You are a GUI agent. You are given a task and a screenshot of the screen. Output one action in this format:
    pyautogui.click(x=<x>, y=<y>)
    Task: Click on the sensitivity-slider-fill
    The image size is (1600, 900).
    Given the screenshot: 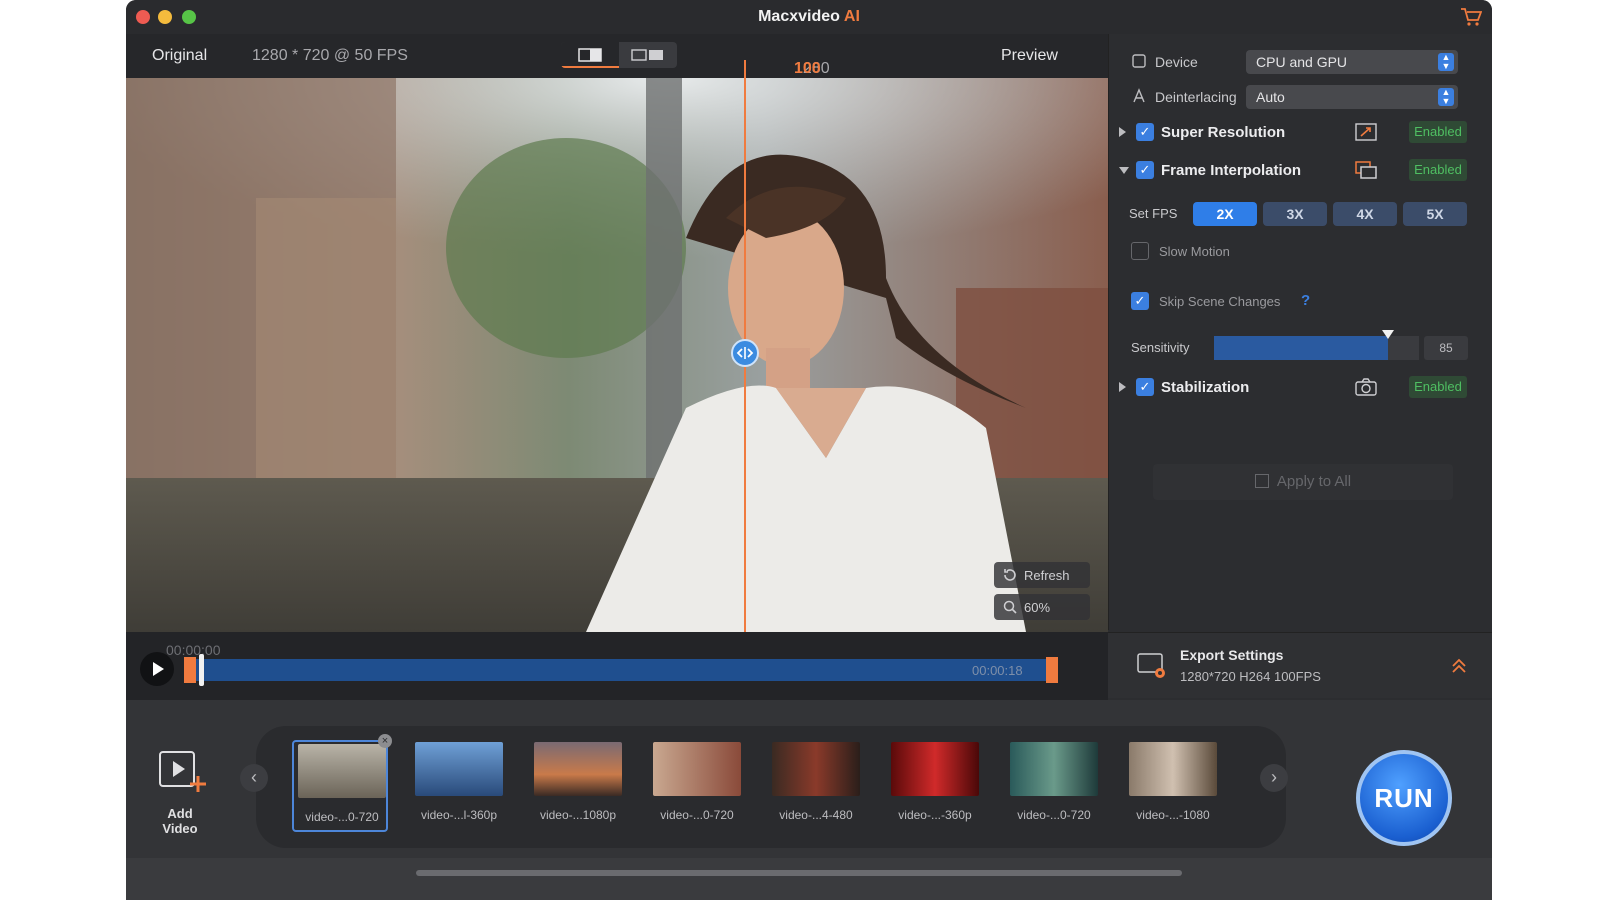 What is the action you would take?
    pyautogui.click(x=1301, y=348)
    